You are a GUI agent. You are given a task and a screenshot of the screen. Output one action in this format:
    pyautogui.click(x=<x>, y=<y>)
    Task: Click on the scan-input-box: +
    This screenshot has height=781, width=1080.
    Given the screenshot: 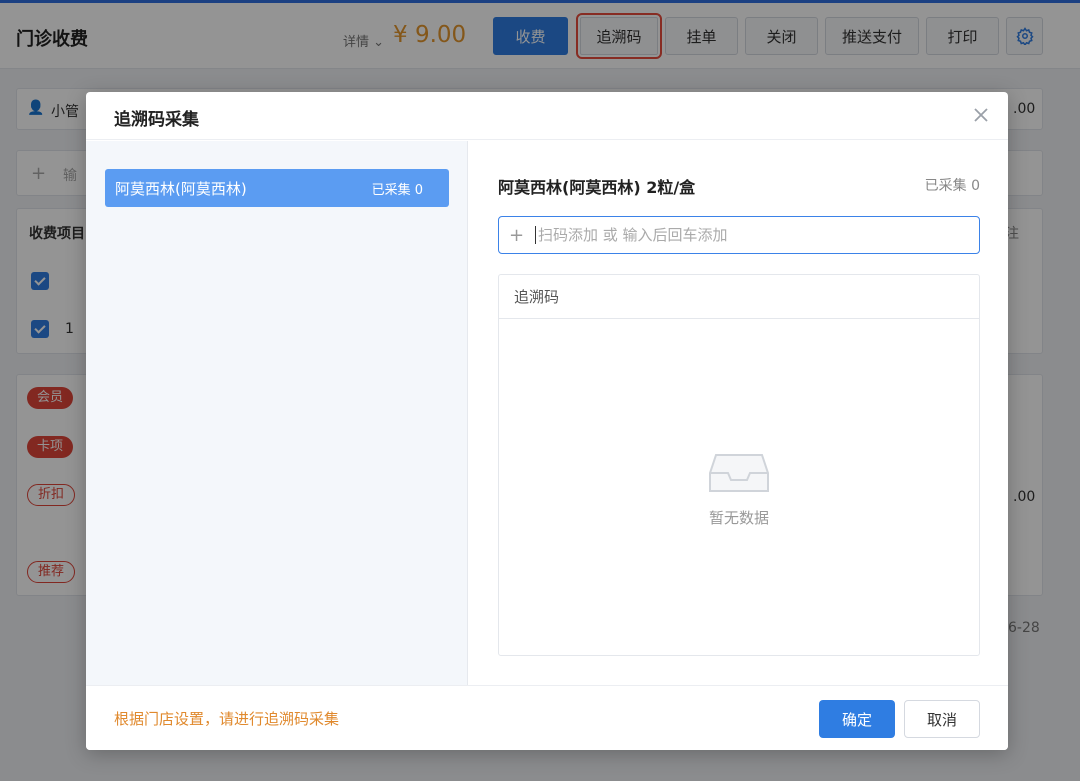 What is the action you would take?
    pyautogui.click(x=739, y=235)
    